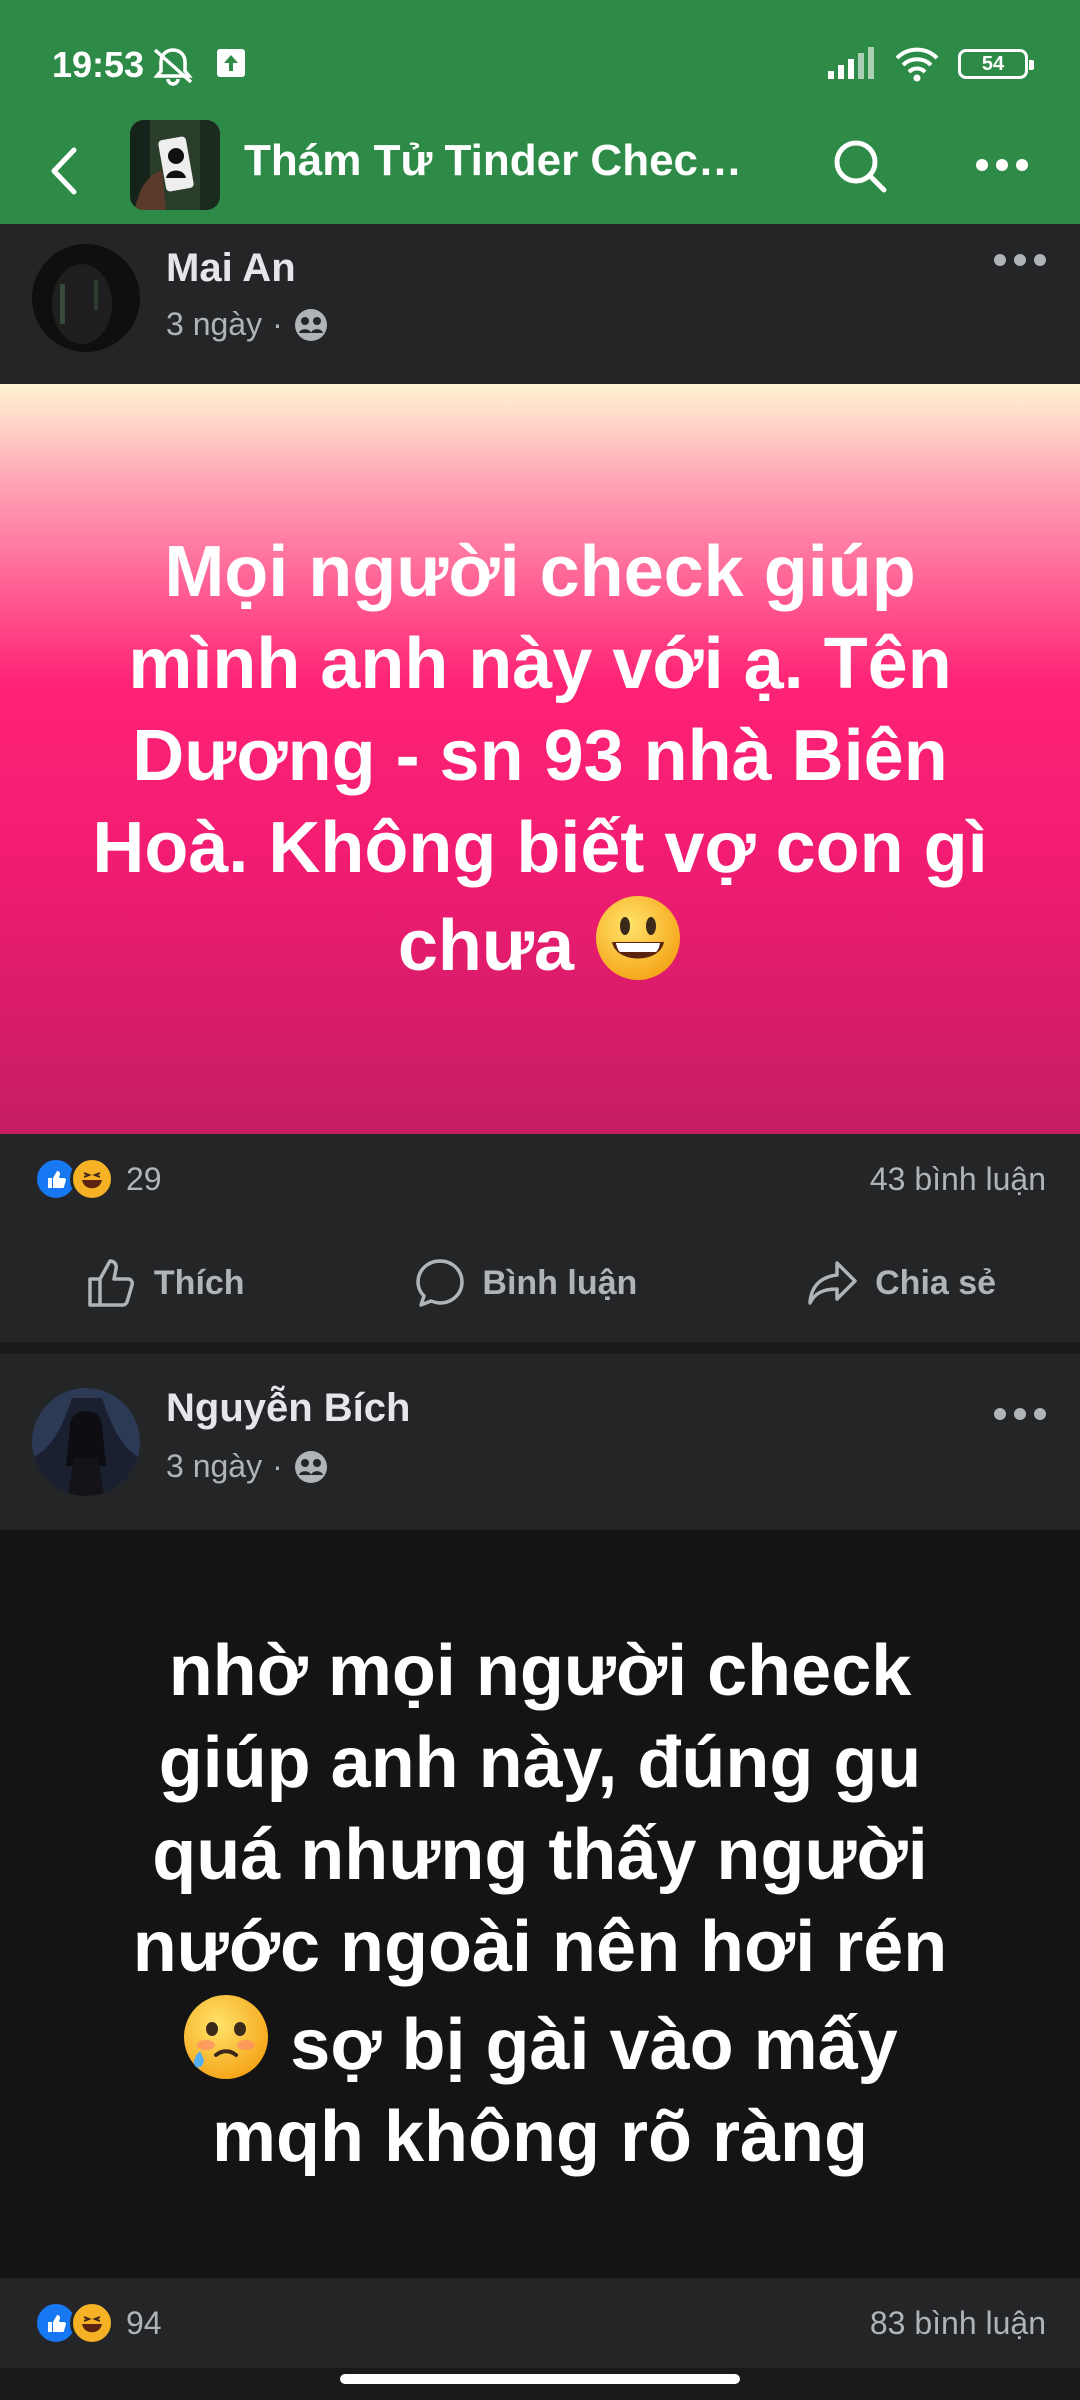 Image resolution: width=1080 pixels, height=2400 pixels. I want to click on post-actions: Thích Bình luận Chia sẻ, so click(540, 1283).